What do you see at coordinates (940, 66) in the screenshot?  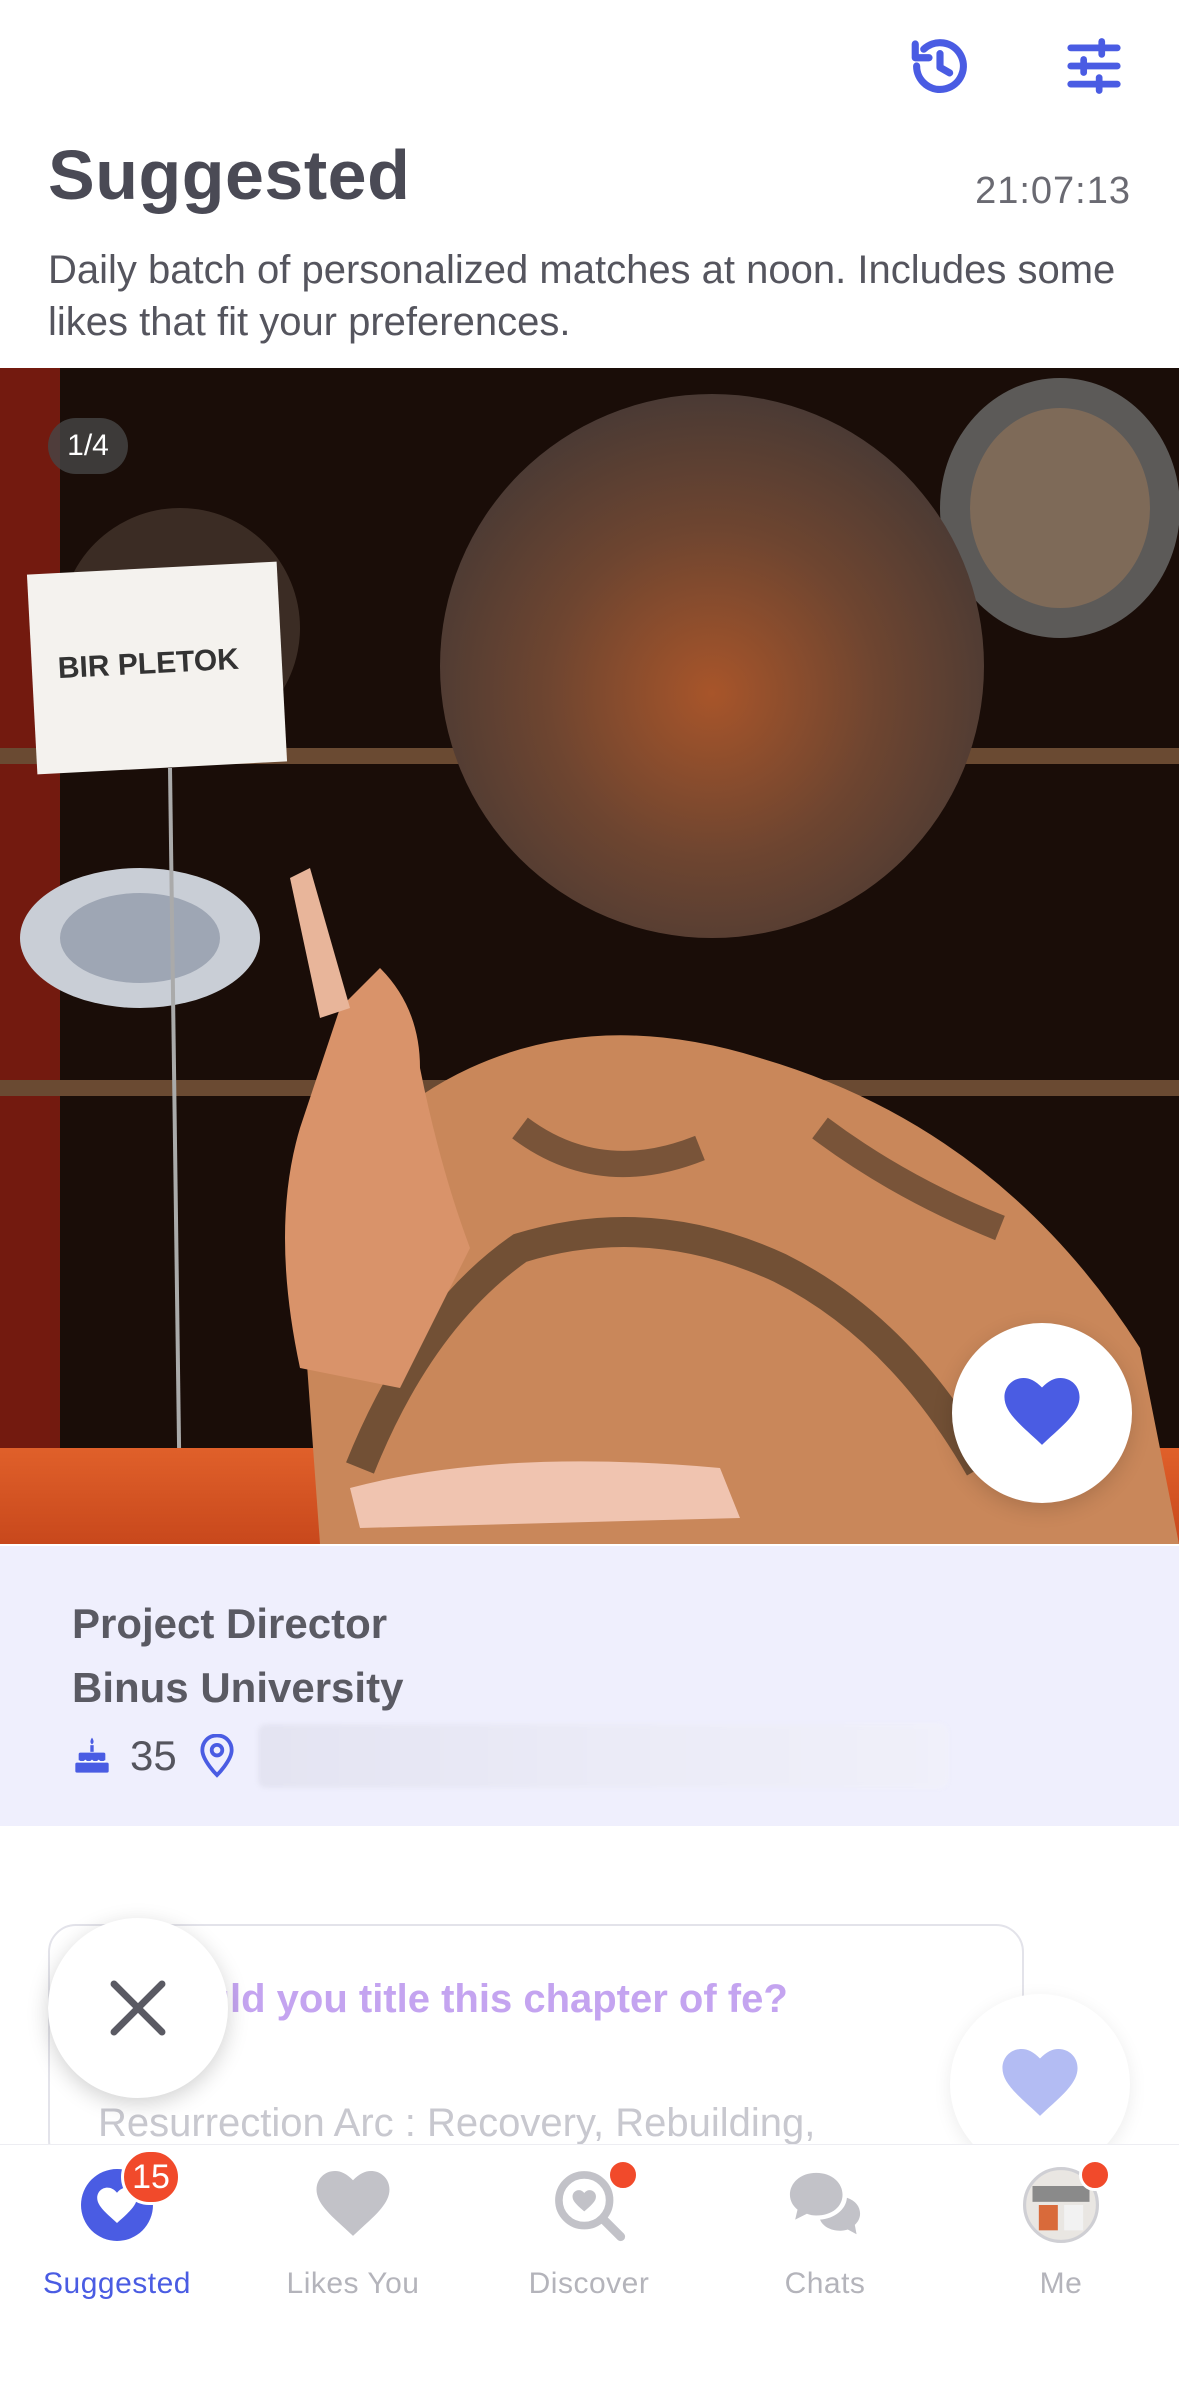 I see `history-icon` at bounding box center [940, 66].